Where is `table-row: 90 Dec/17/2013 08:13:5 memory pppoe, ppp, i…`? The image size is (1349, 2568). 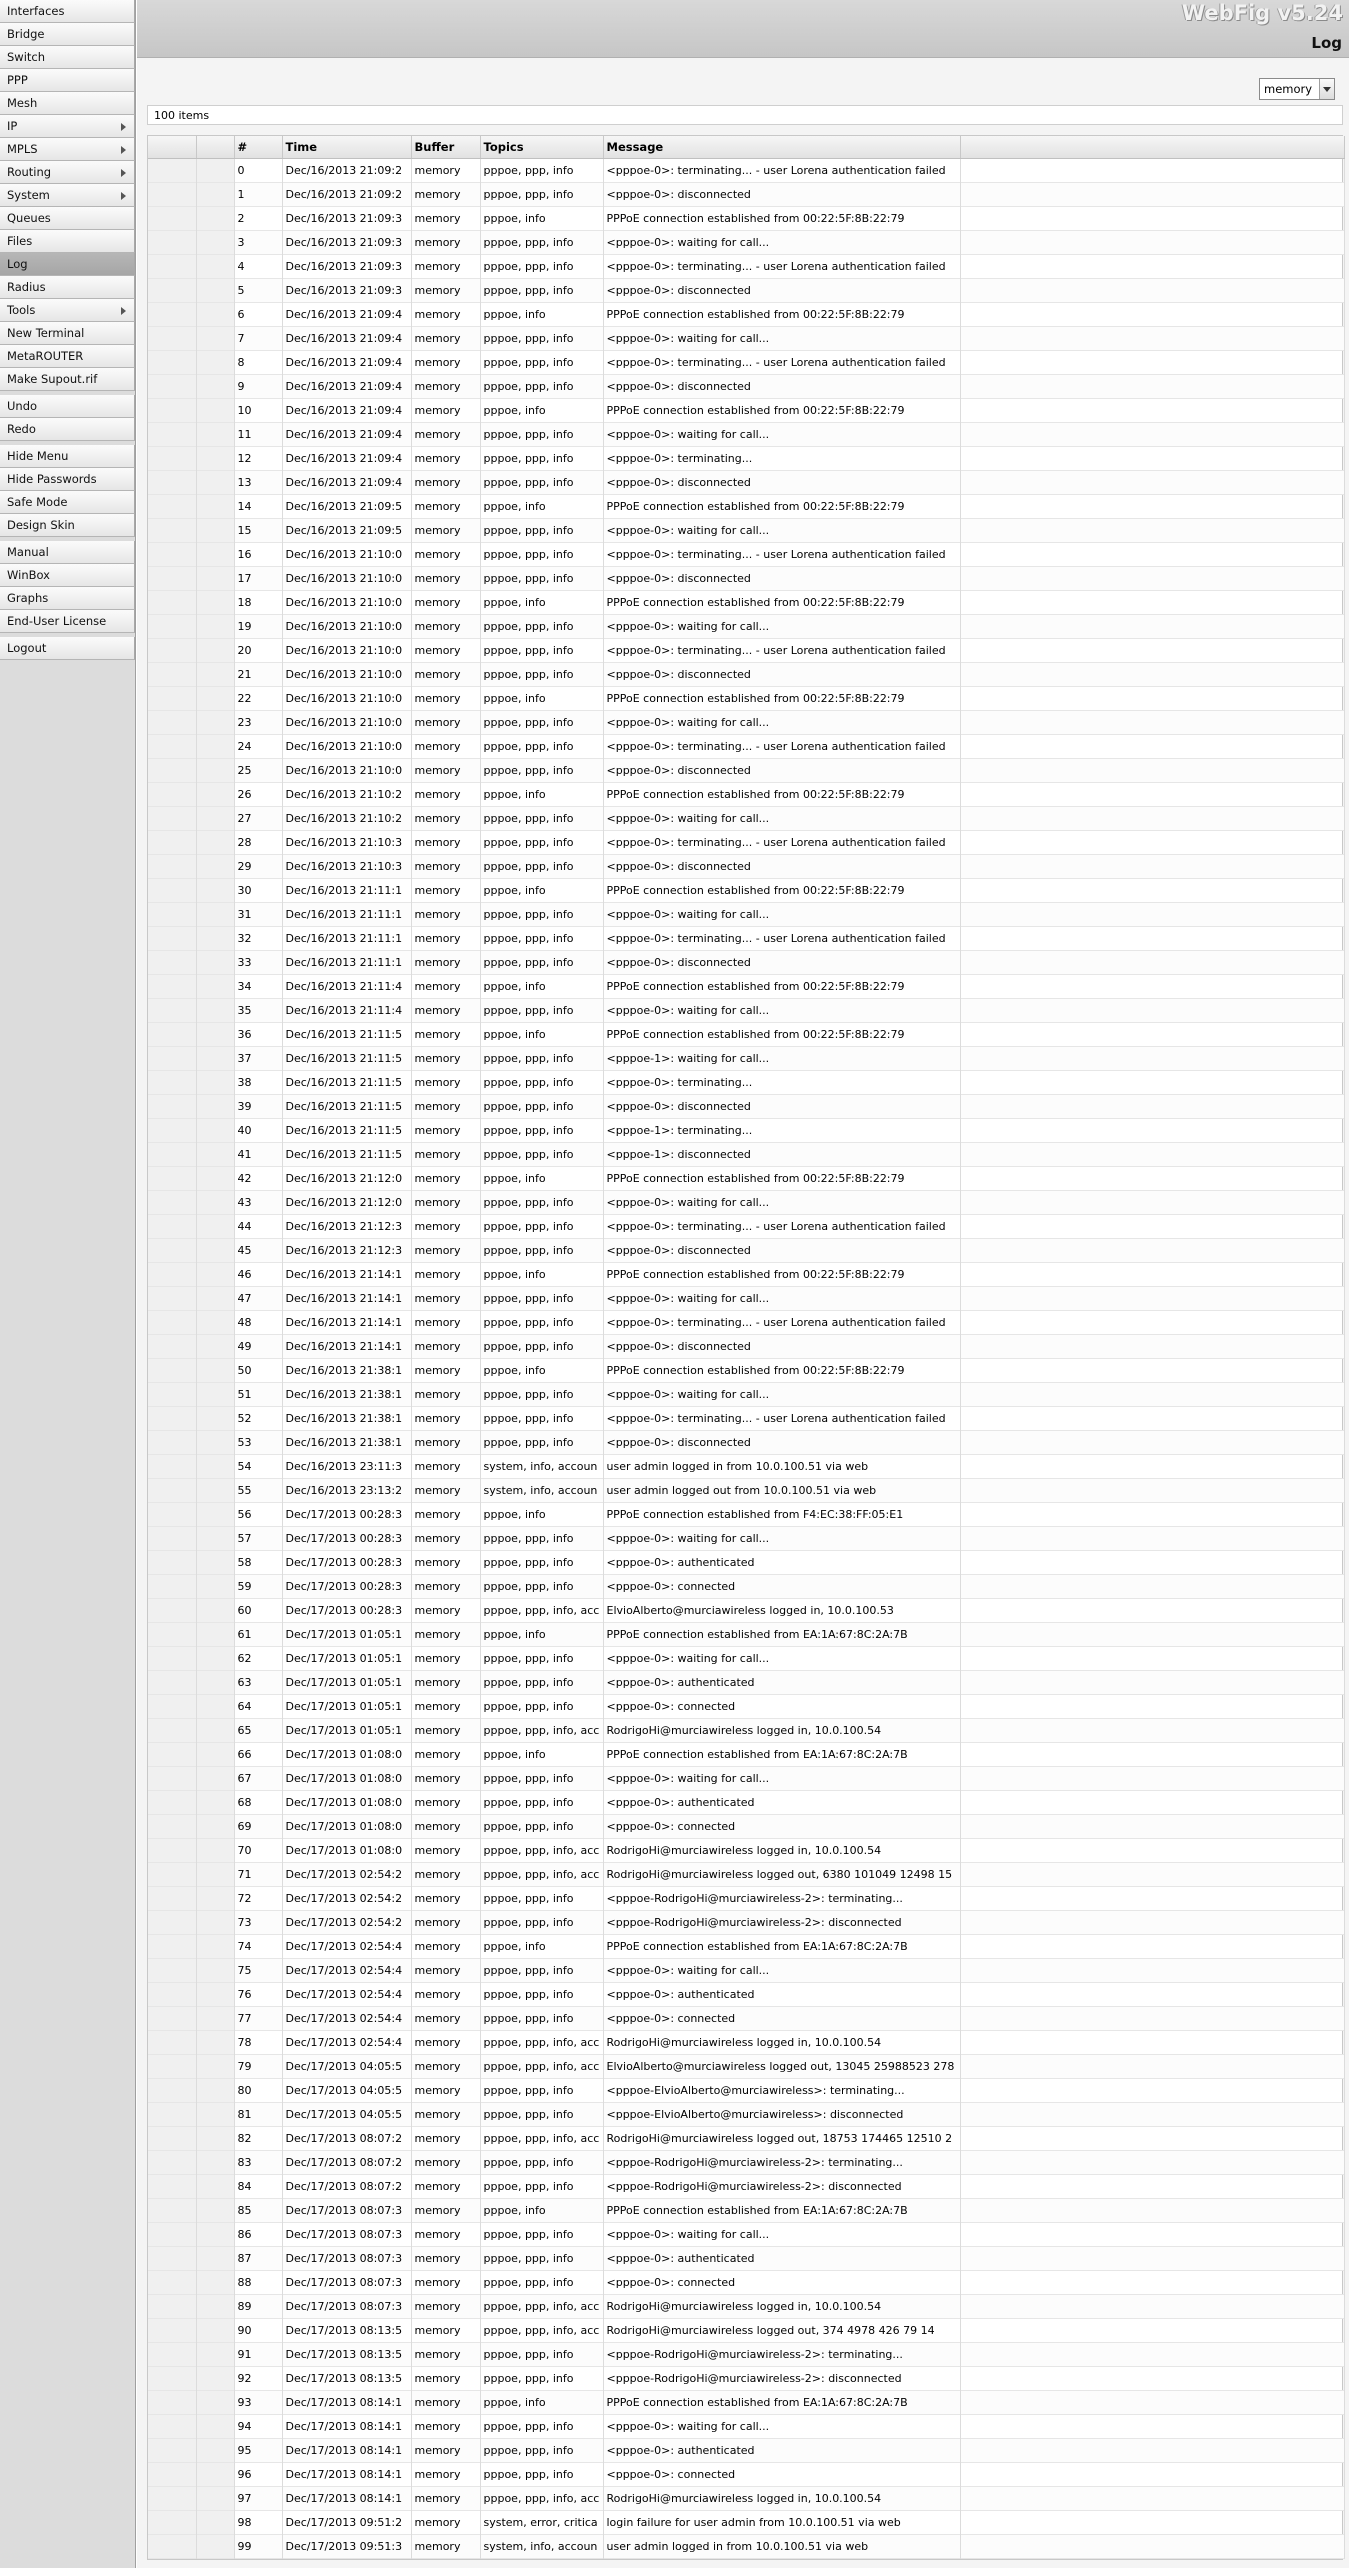 table-row: 90 Dec/17/2013 08:13:5 memory pppoe, ppp, i… is located at coordinates (746, 2330).